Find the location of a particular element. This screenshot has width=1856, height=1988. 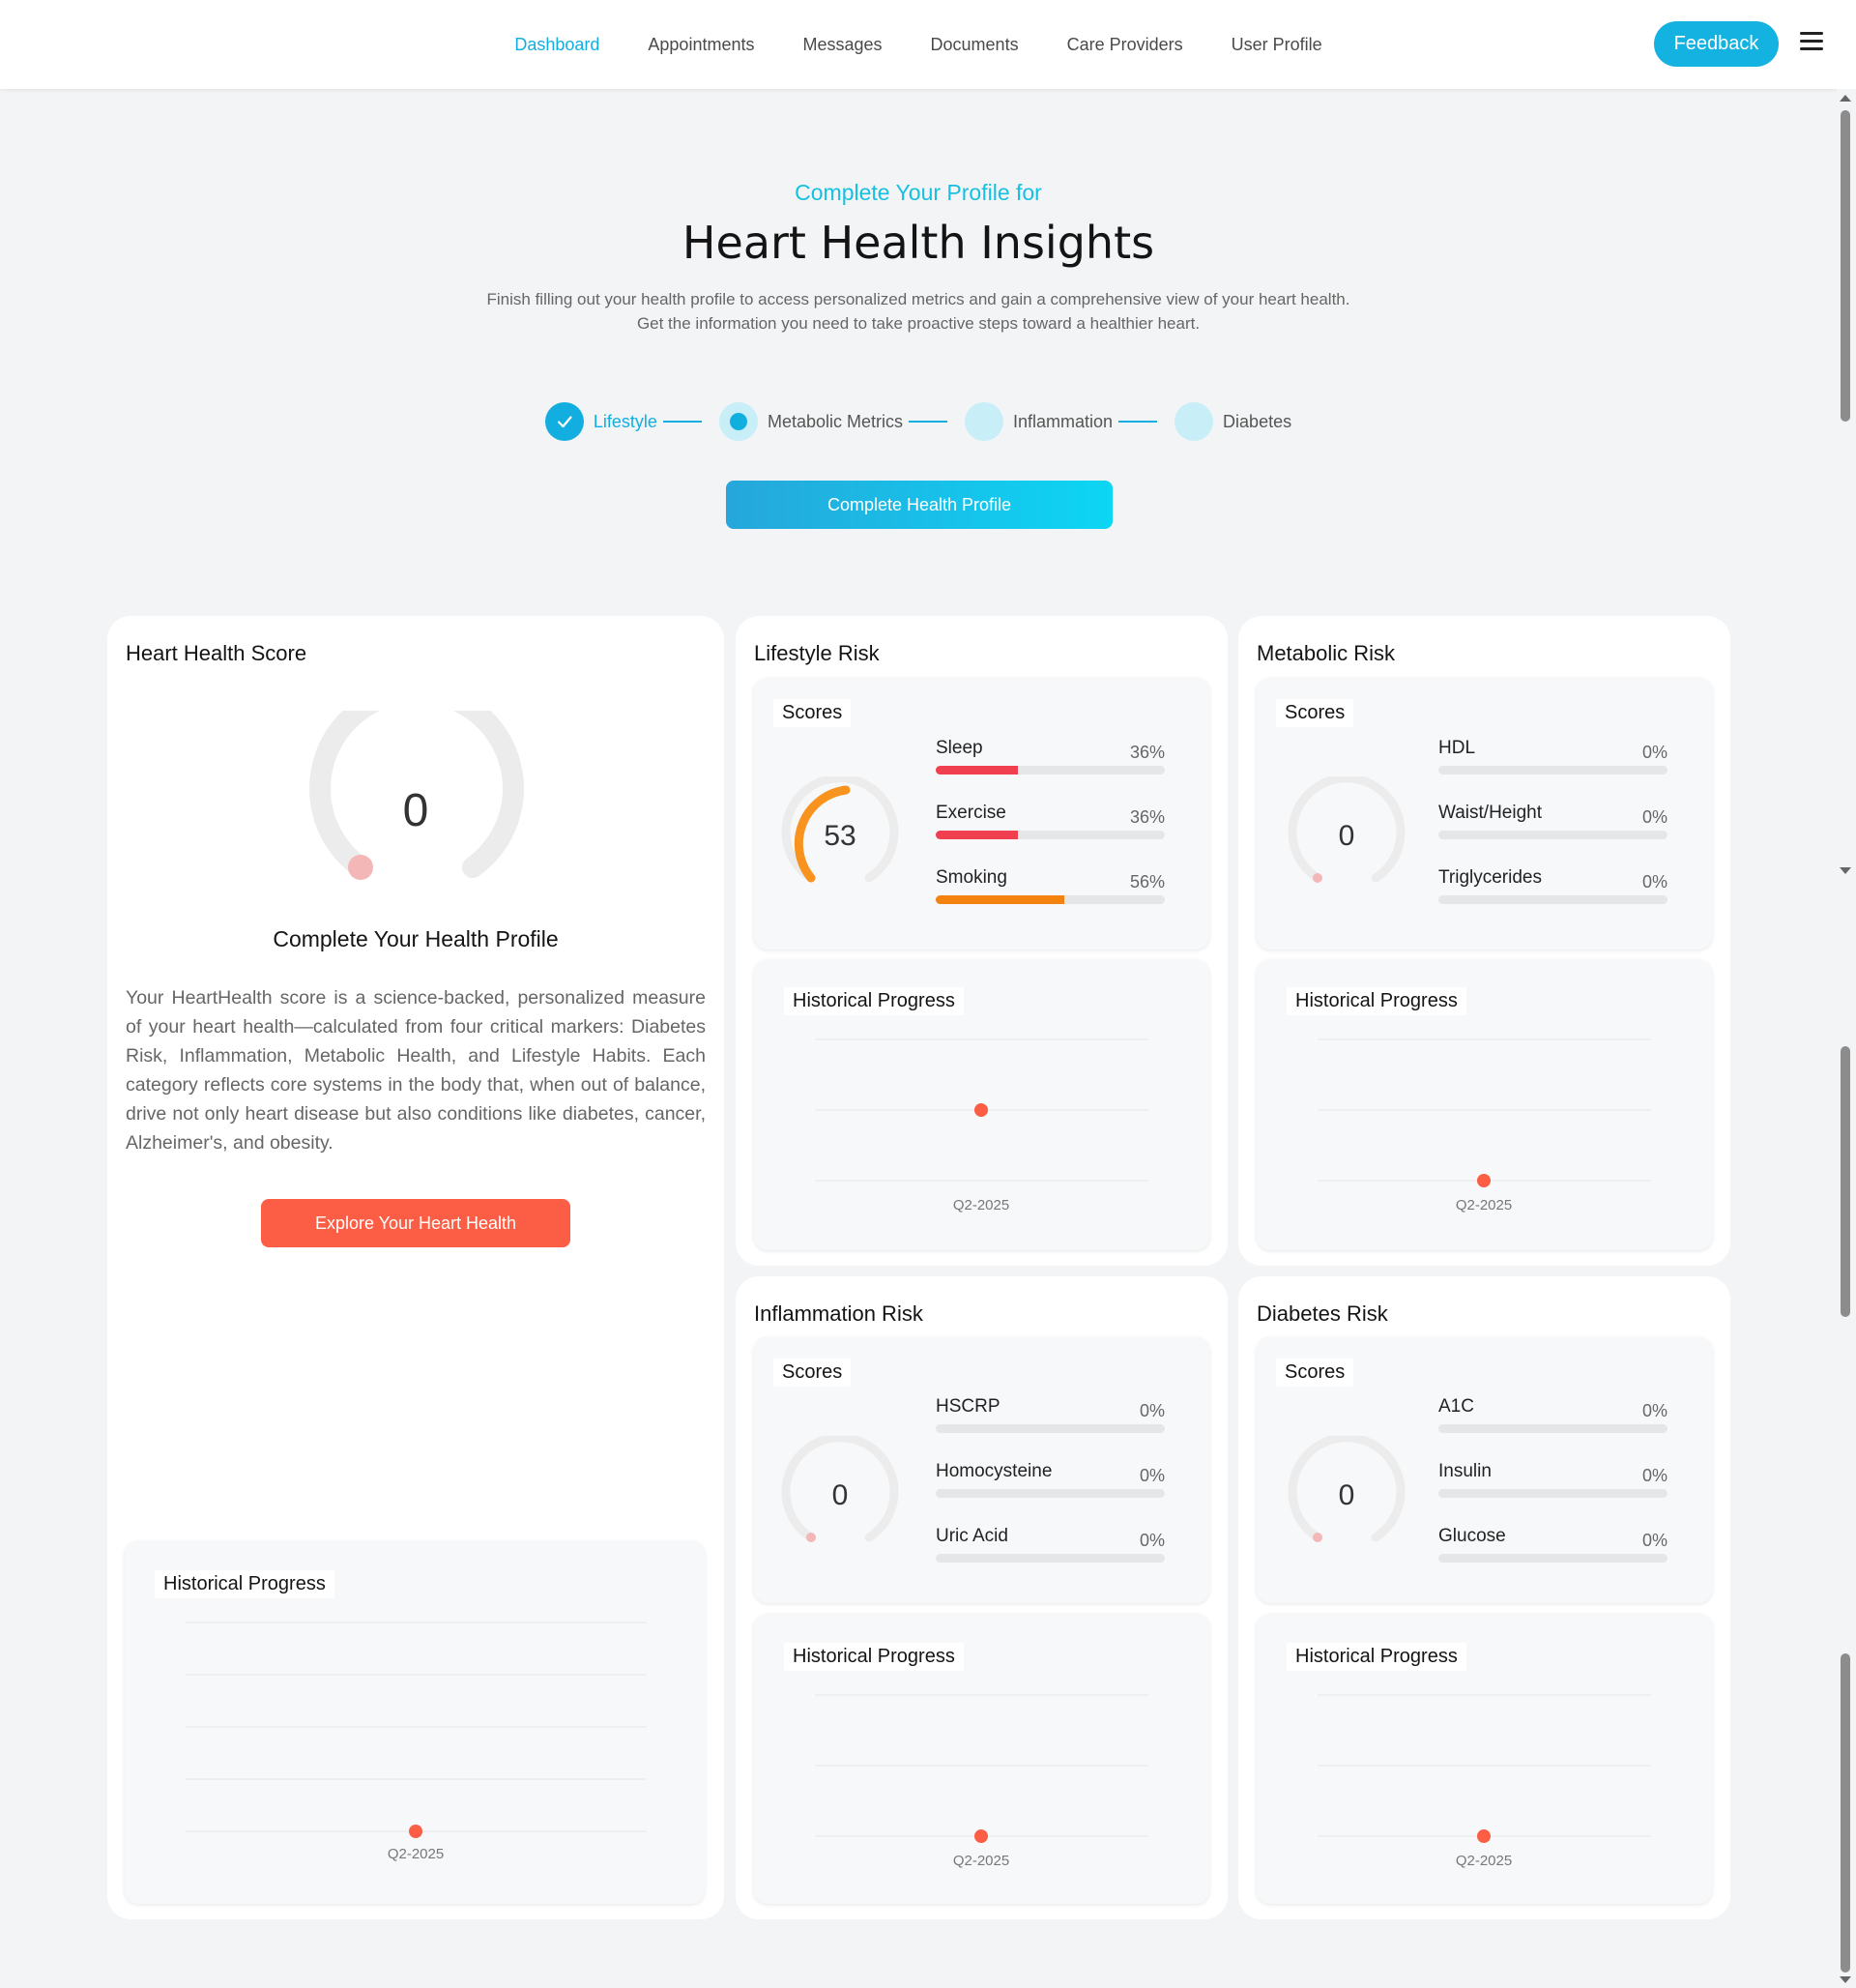

scroll-bottom-arrow-icon is located at coordinates (1845, 1979).